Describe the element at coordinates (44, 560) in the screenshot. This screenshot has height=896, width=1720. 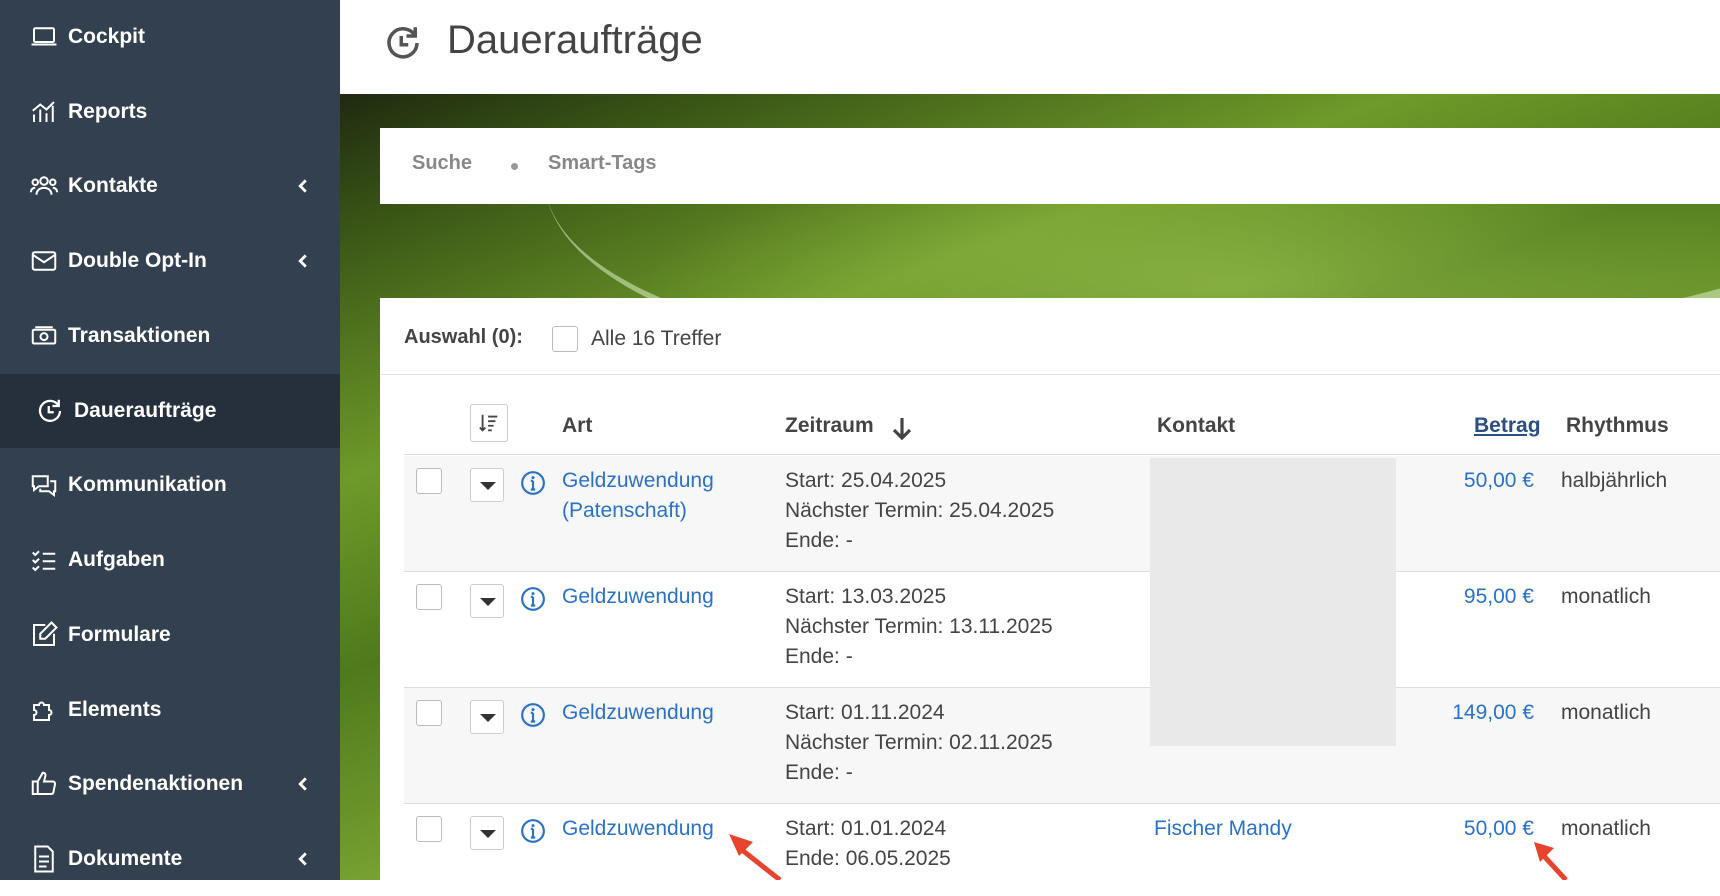
I see `tasks-icon` at that location.